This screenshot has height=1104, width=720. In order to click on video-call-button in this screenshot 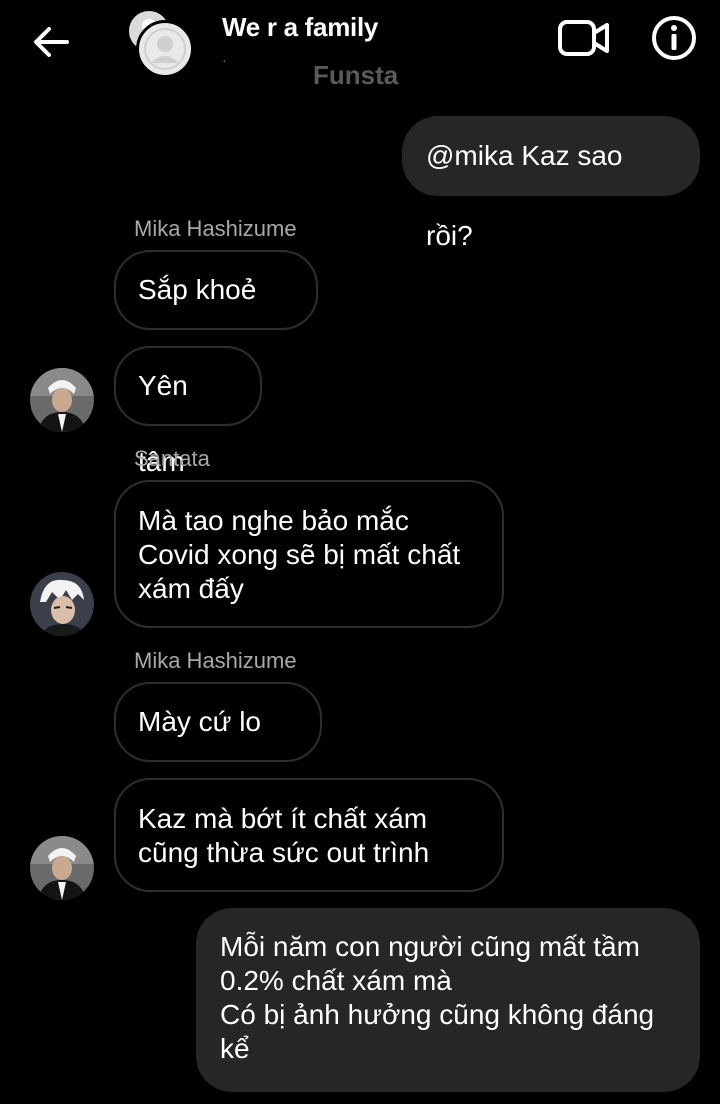, I will do `click(584, 38)`.